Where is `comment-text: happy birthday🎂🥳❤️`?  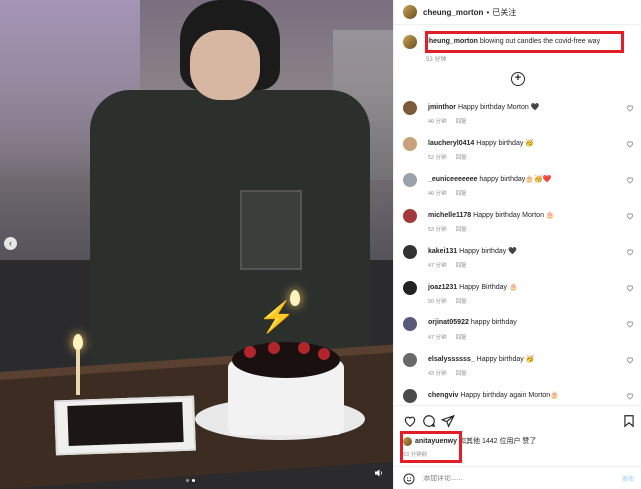
comment-text: happy birthday🎂🥳❤️ is located at coordinates (515, 179).